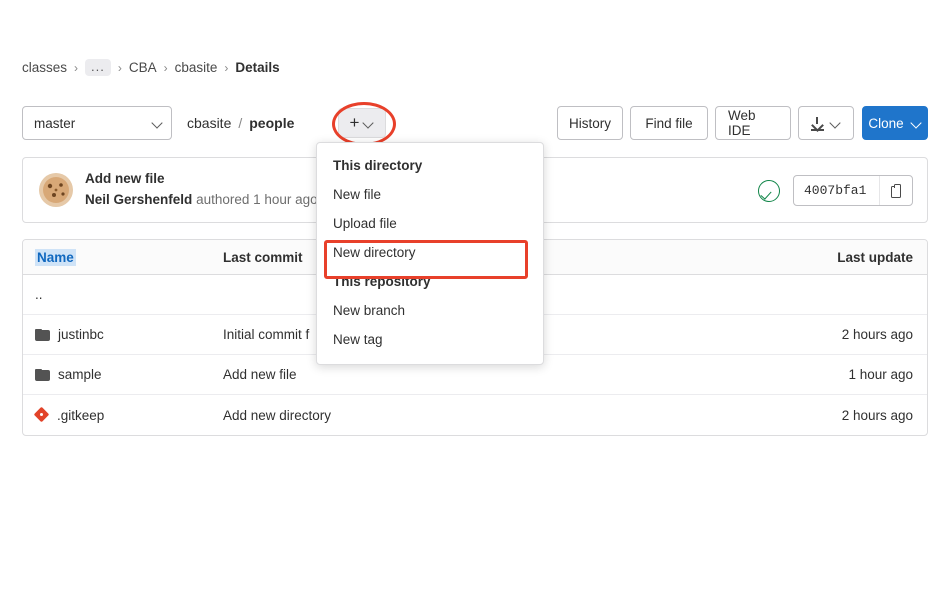  I want to click on commit-sha-box: 4007bfa1, so click(853, 190).